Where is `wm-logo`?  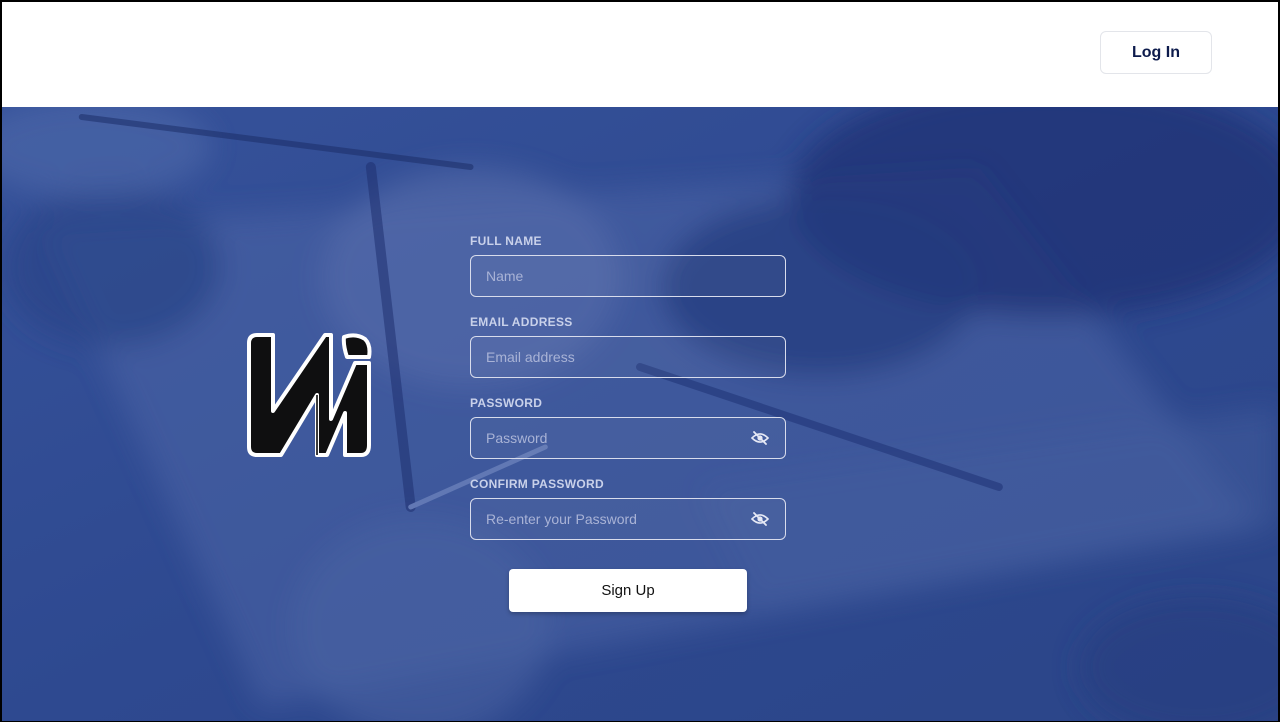
wm-logo is located at coordinates (309, 395).